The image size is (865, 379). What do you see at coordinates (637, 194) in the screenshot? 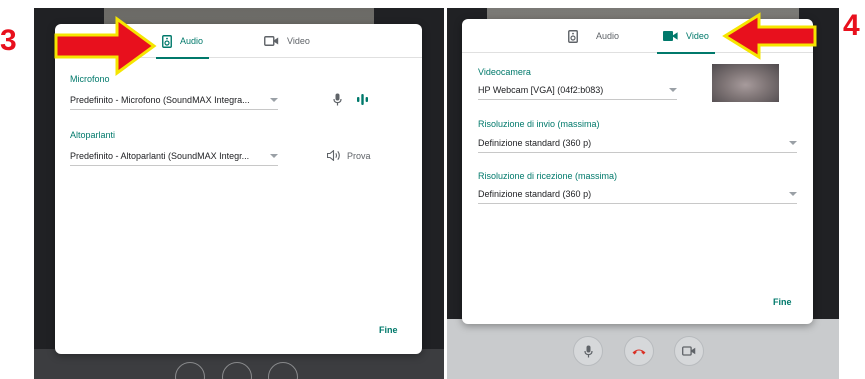
I see `receive-resolution-select: Definizione standard (360 p)` at bounding box center [637, 194].